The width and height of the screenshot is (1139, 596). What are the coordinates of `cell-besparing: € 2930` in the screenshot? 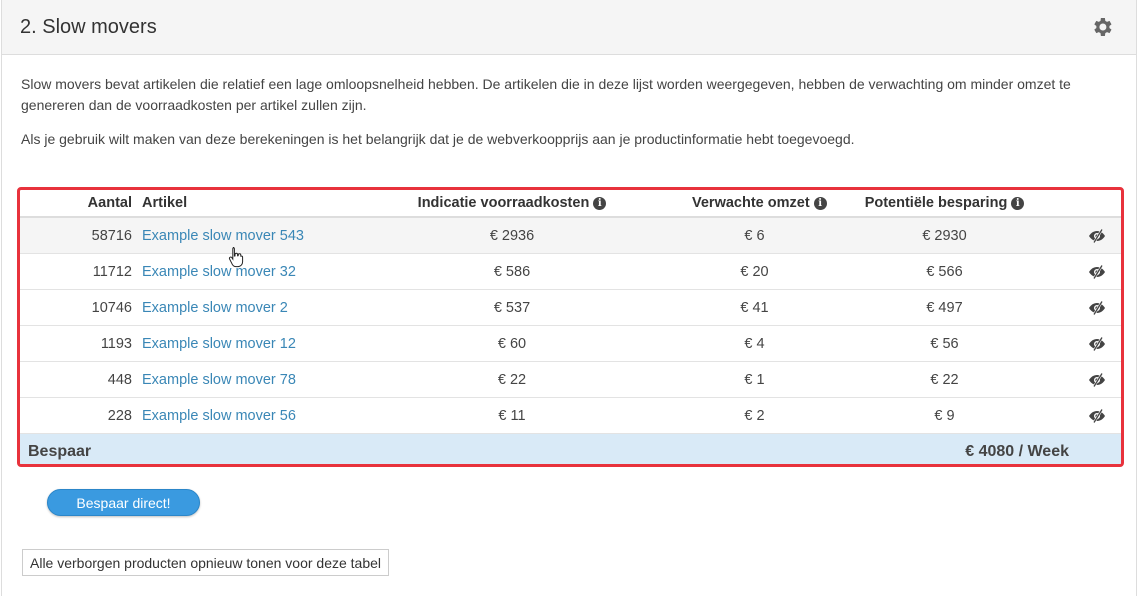 It's located at (944, 235).